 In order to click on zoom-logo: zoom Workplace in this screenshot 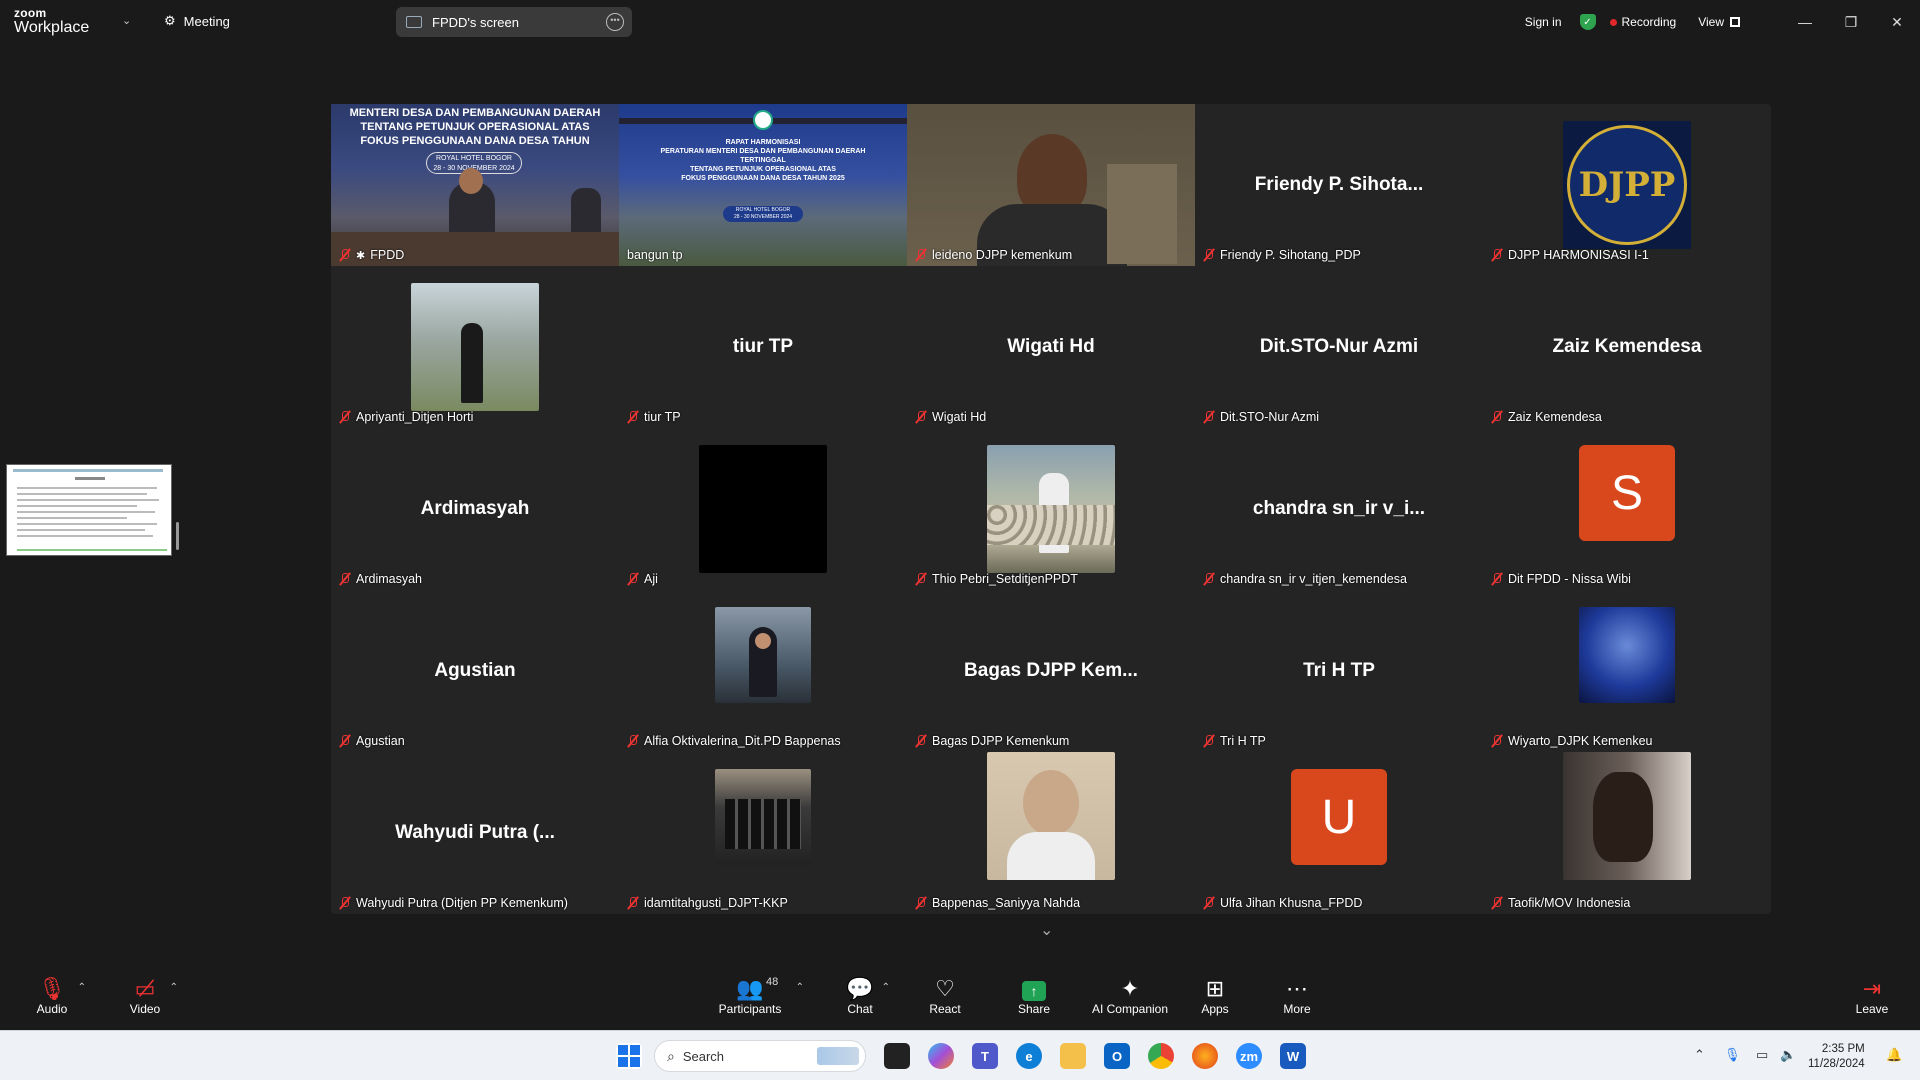, I will do `click(51, 21)`.